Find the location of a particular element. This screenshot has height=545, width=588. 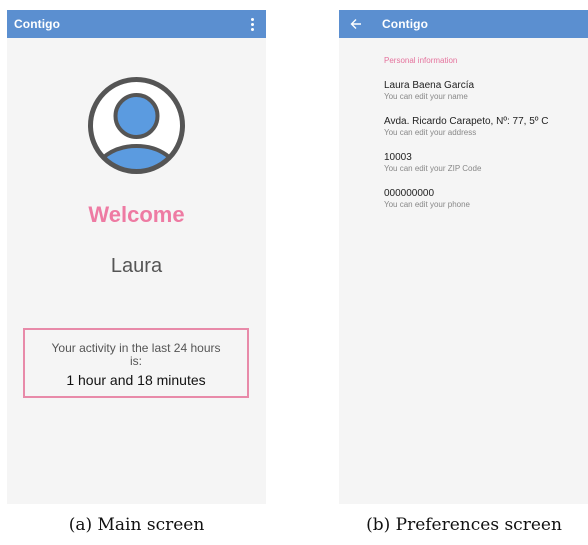

more-vert-icon is located at coordinates (252, 24).